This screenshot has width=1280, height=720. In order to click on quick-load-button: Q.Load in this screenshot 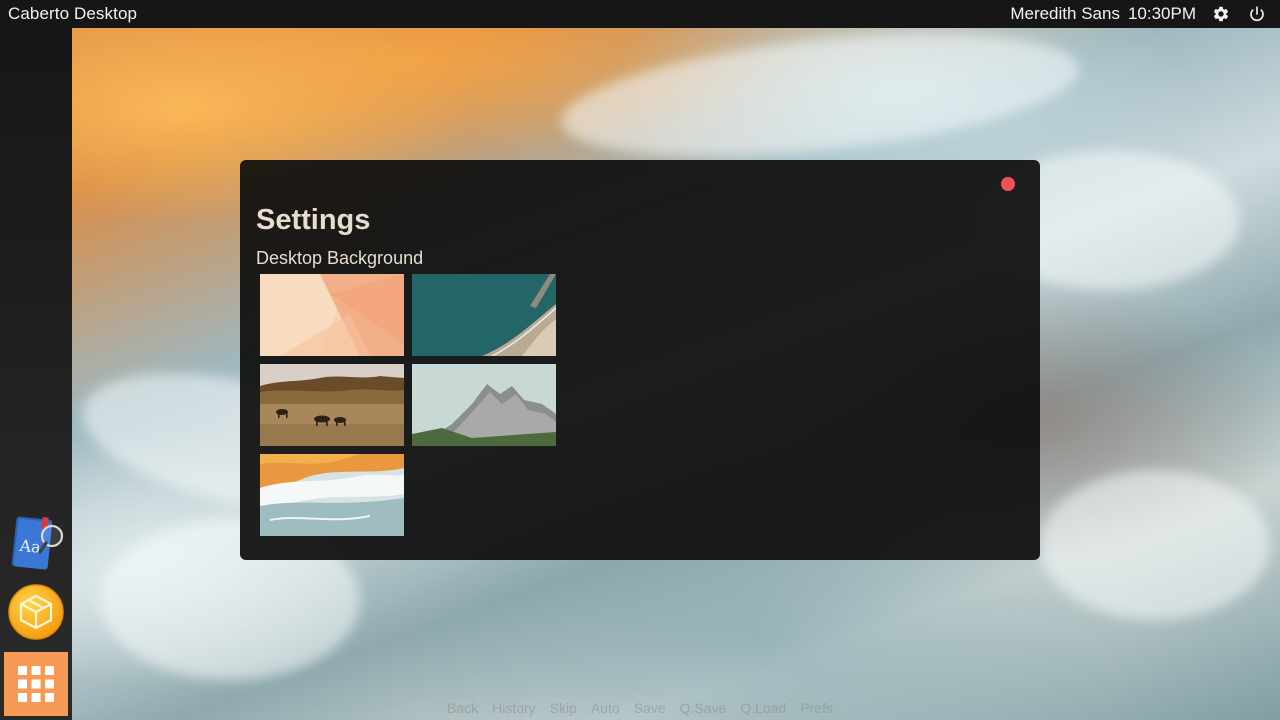, I will do `click(763, 710)`.